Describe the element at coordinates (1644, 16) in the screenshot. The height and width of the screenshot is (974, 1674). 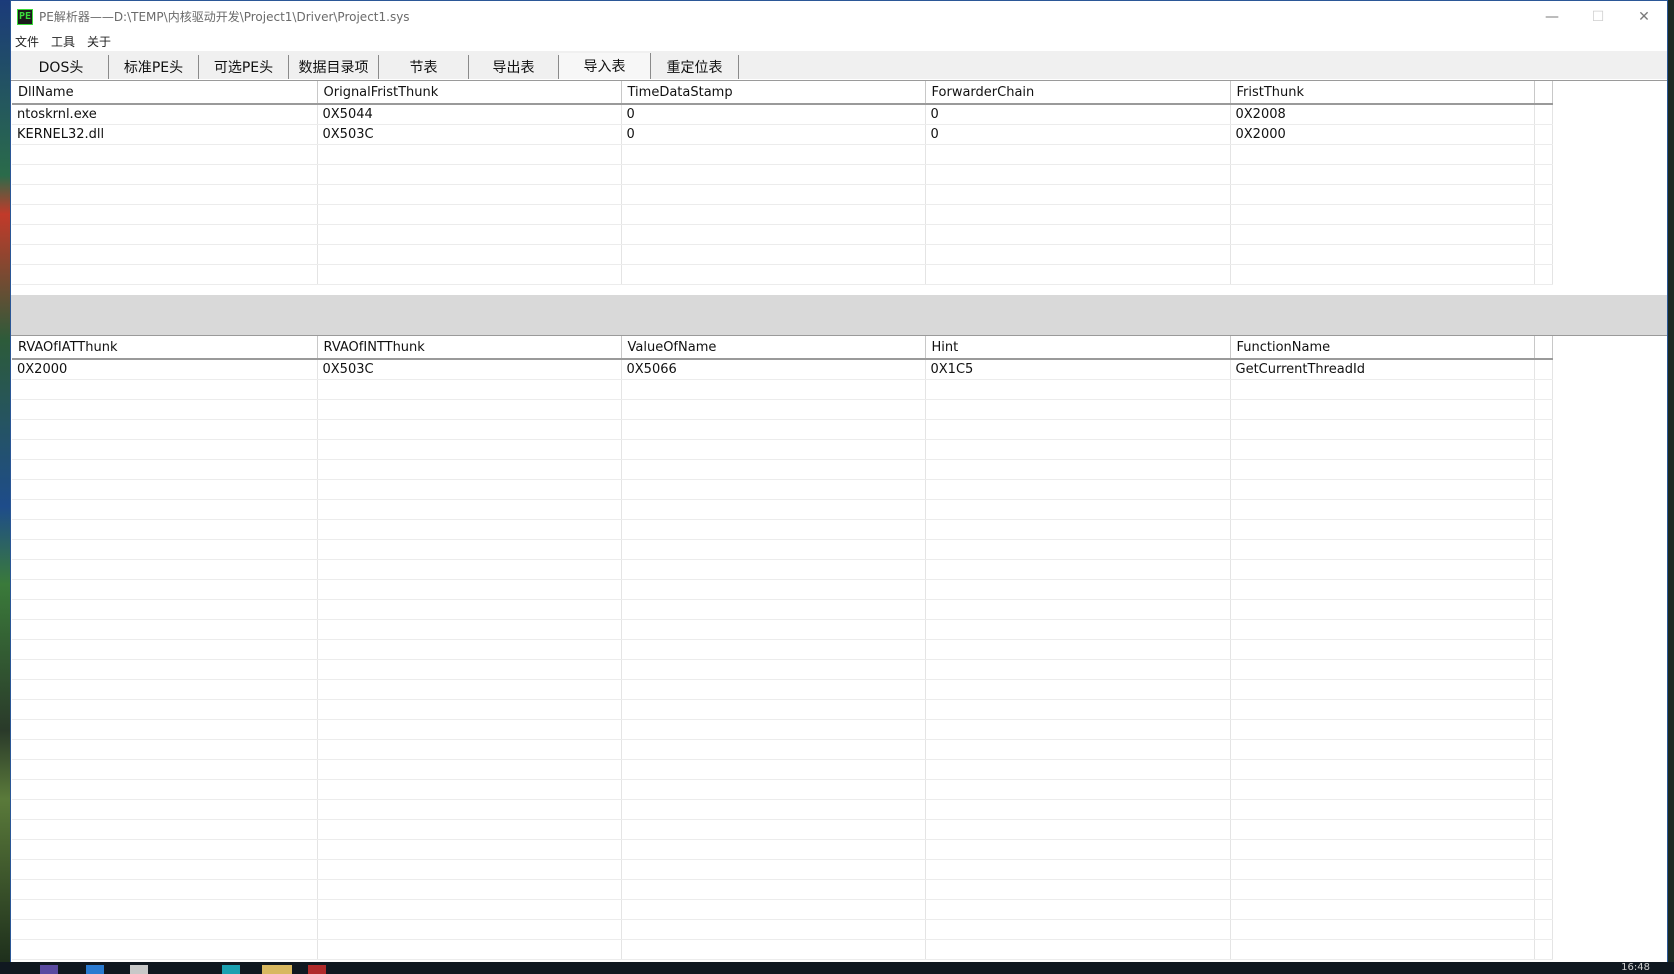
I see `close-button: ✕` at that location.